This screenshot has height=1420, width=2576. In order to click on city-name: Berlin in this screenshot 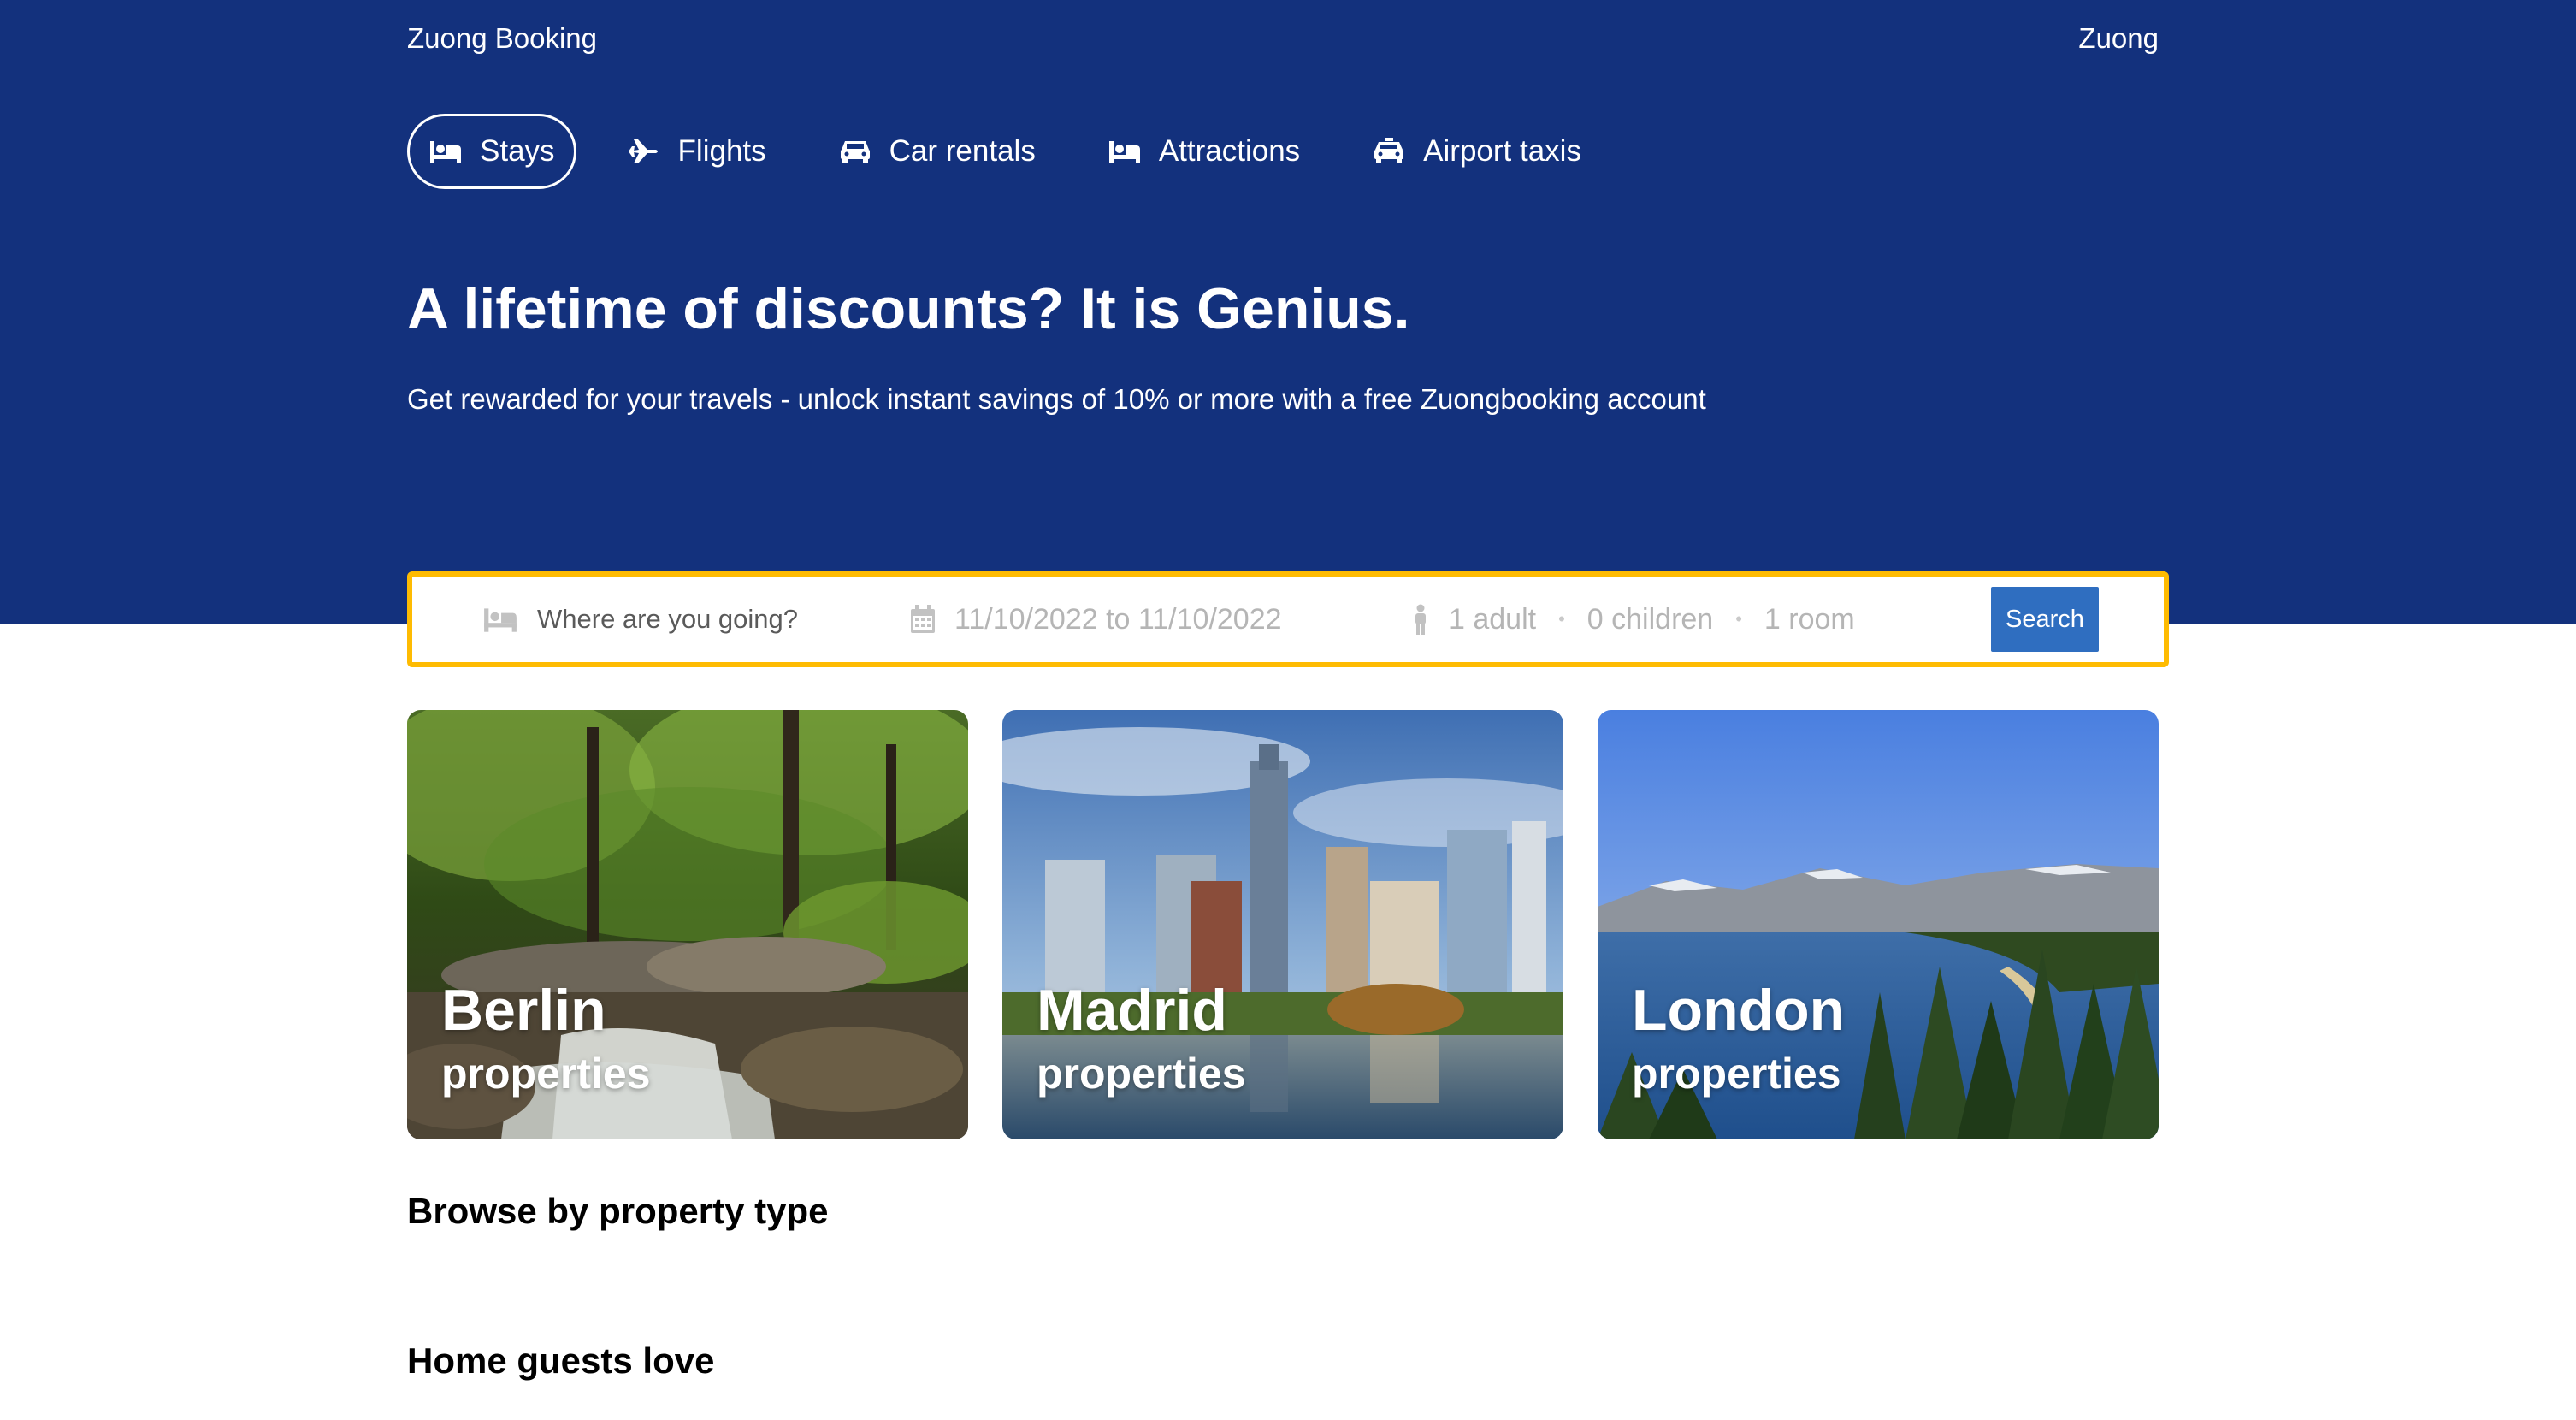, I will do `click(523, 1010)`.